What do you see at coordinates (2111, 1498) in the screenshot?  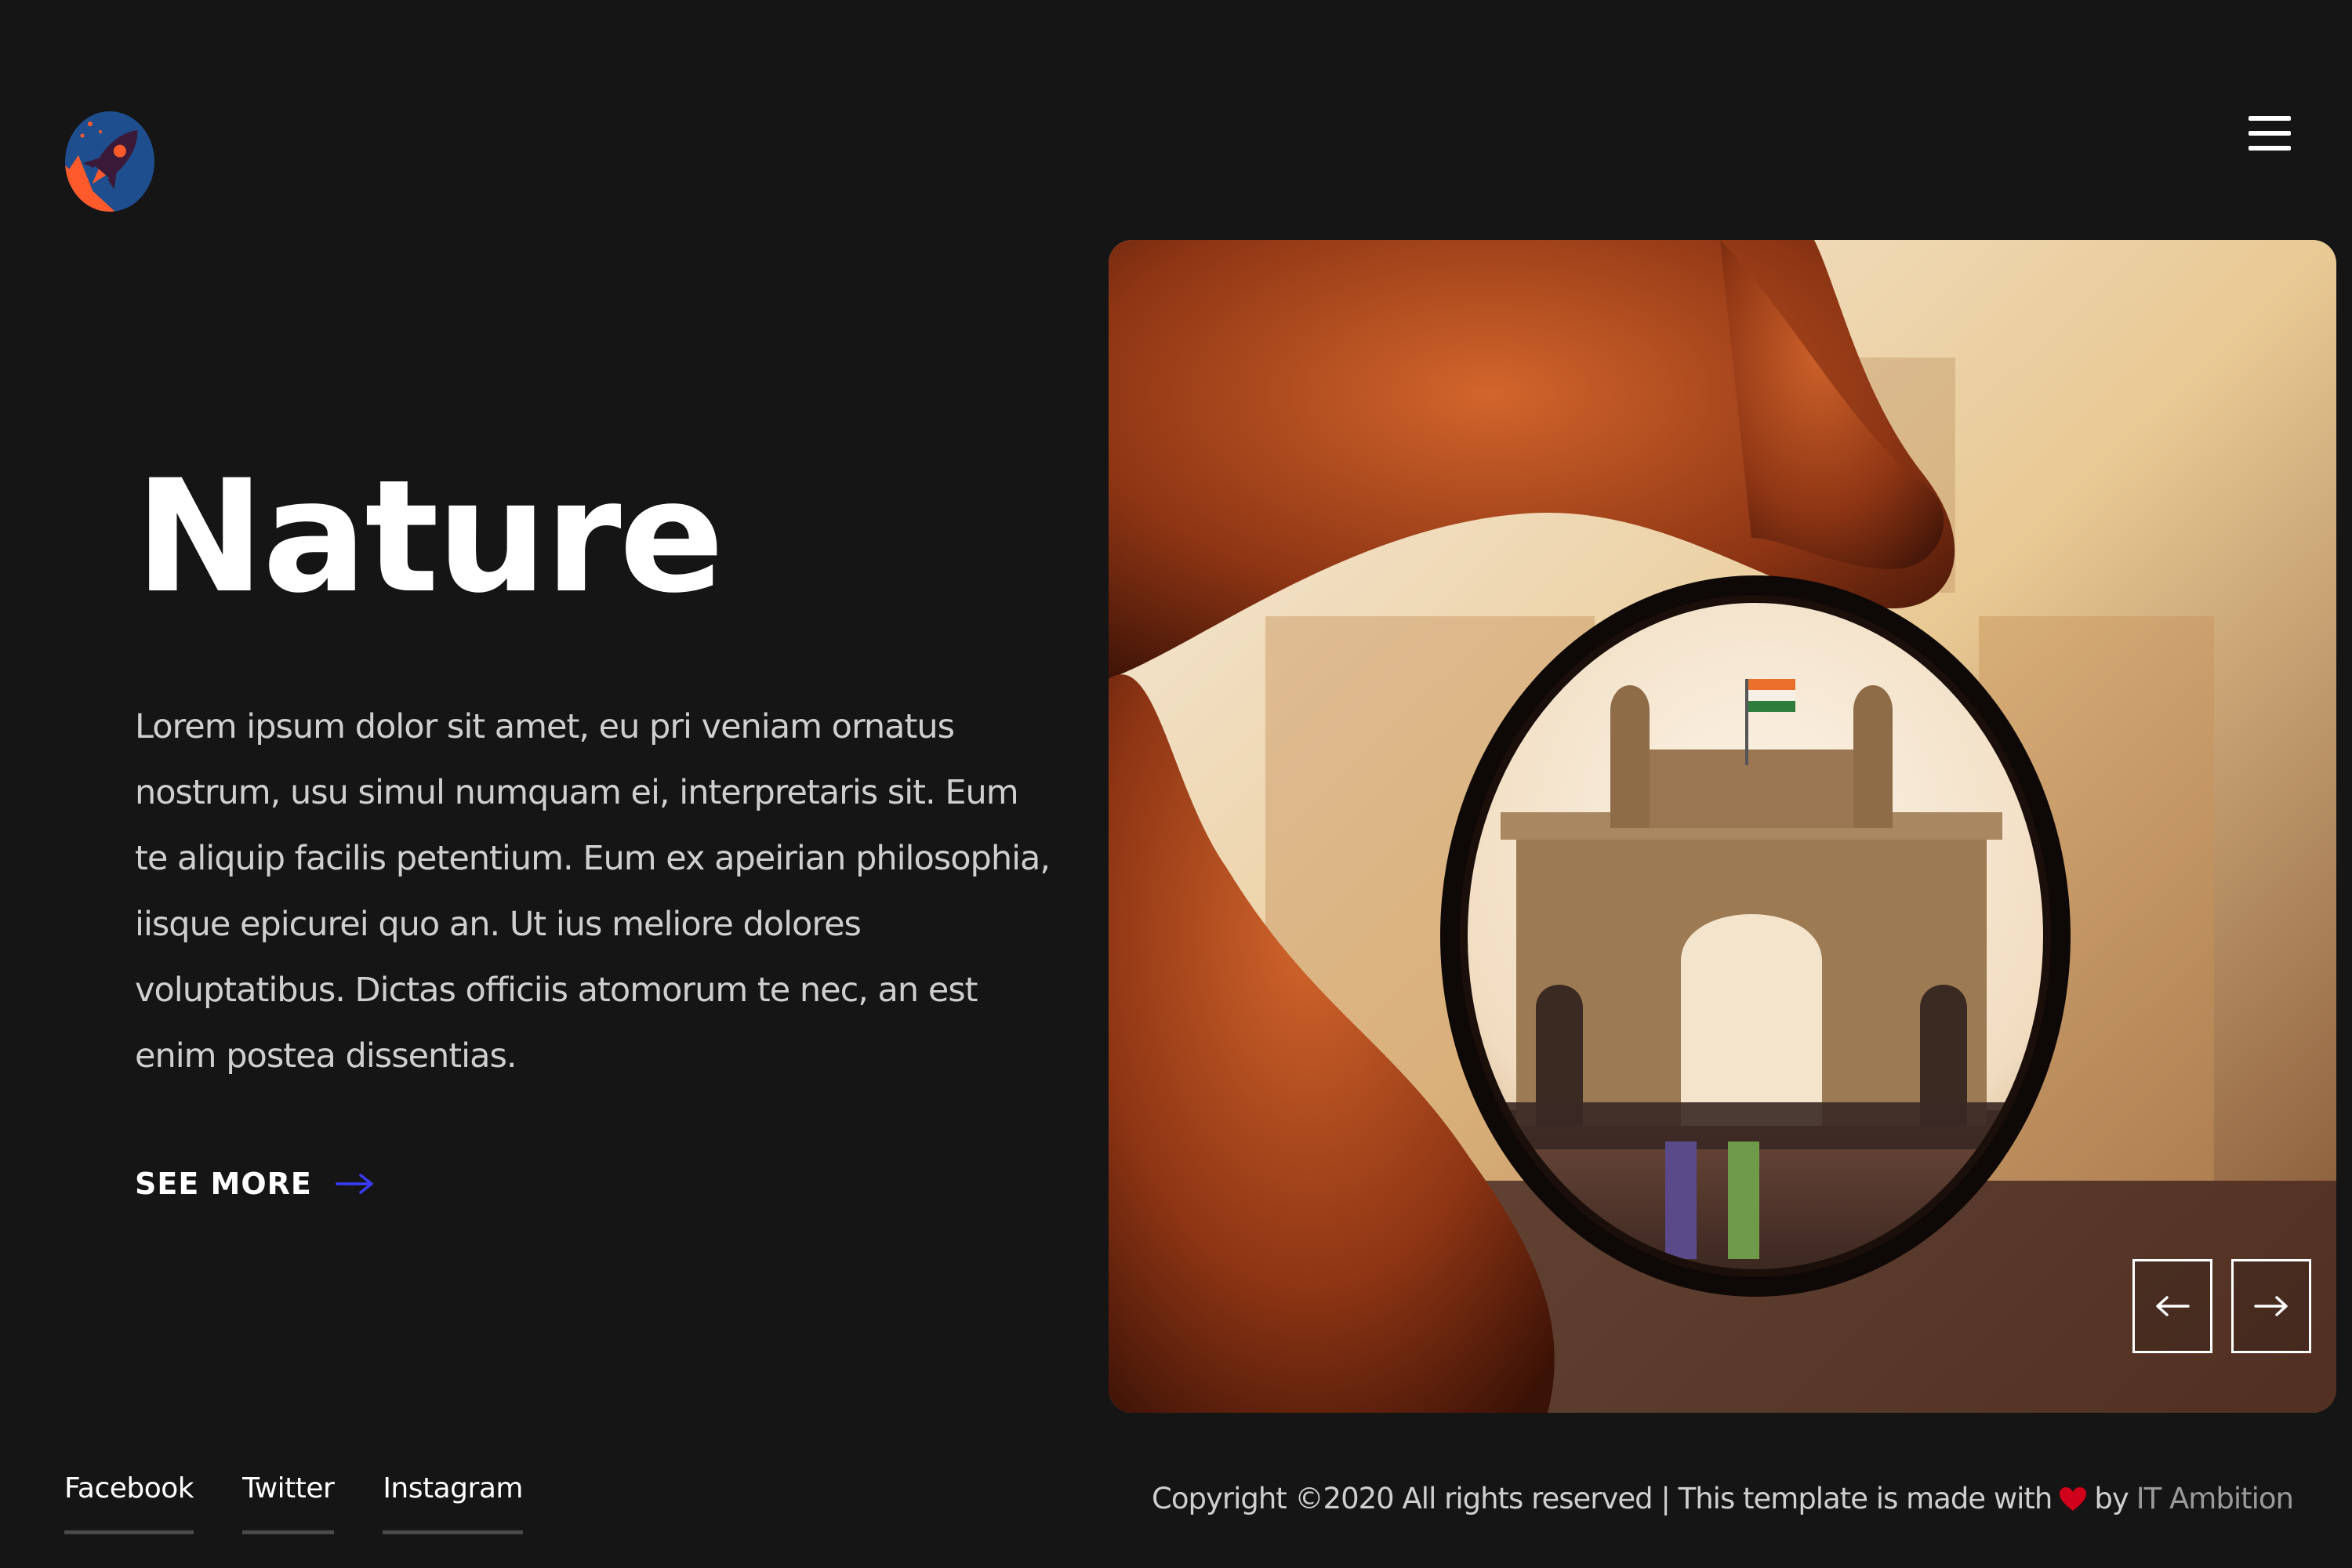 I see `copyright-by: by` at bounding box center [2111, 1498].